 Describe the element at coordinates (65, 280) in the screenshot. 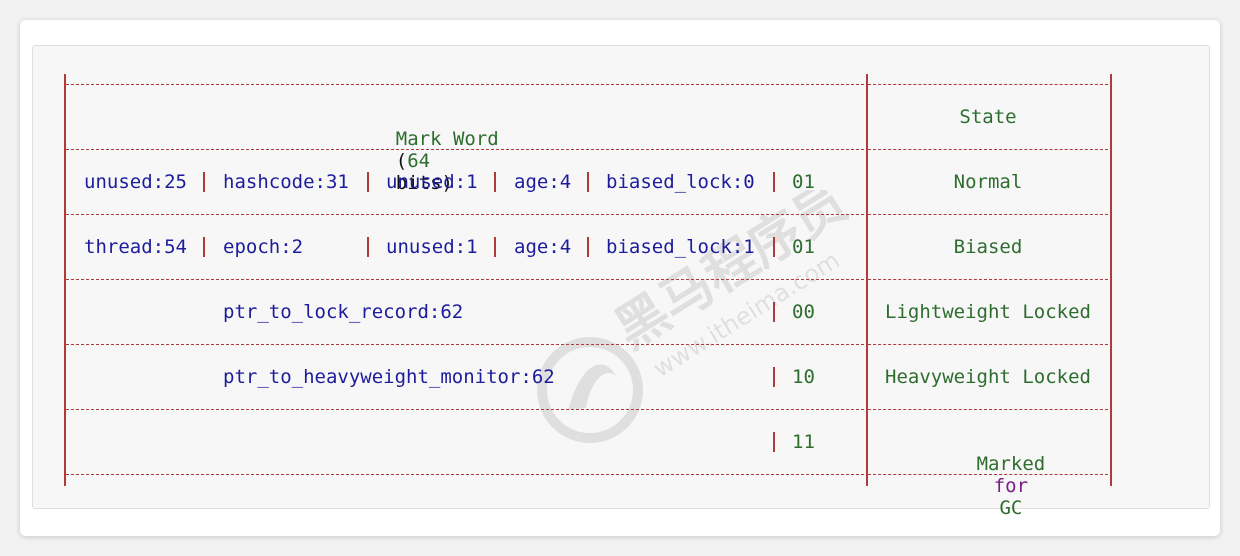

I see `left-border` at that location.